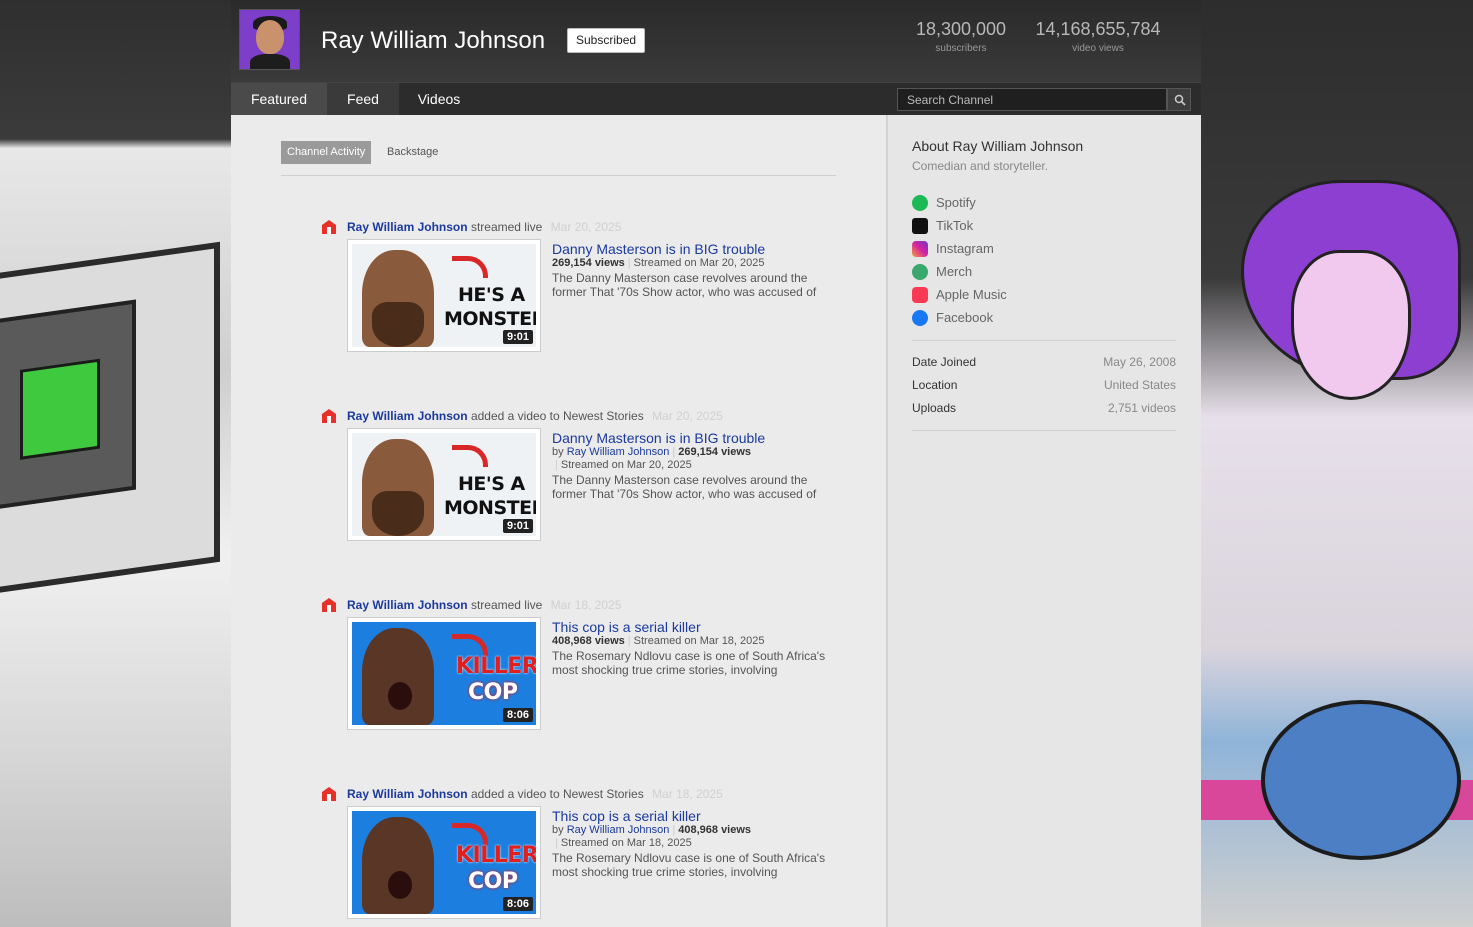  I want to click on tab-videos: Videos, so click(439, 99).